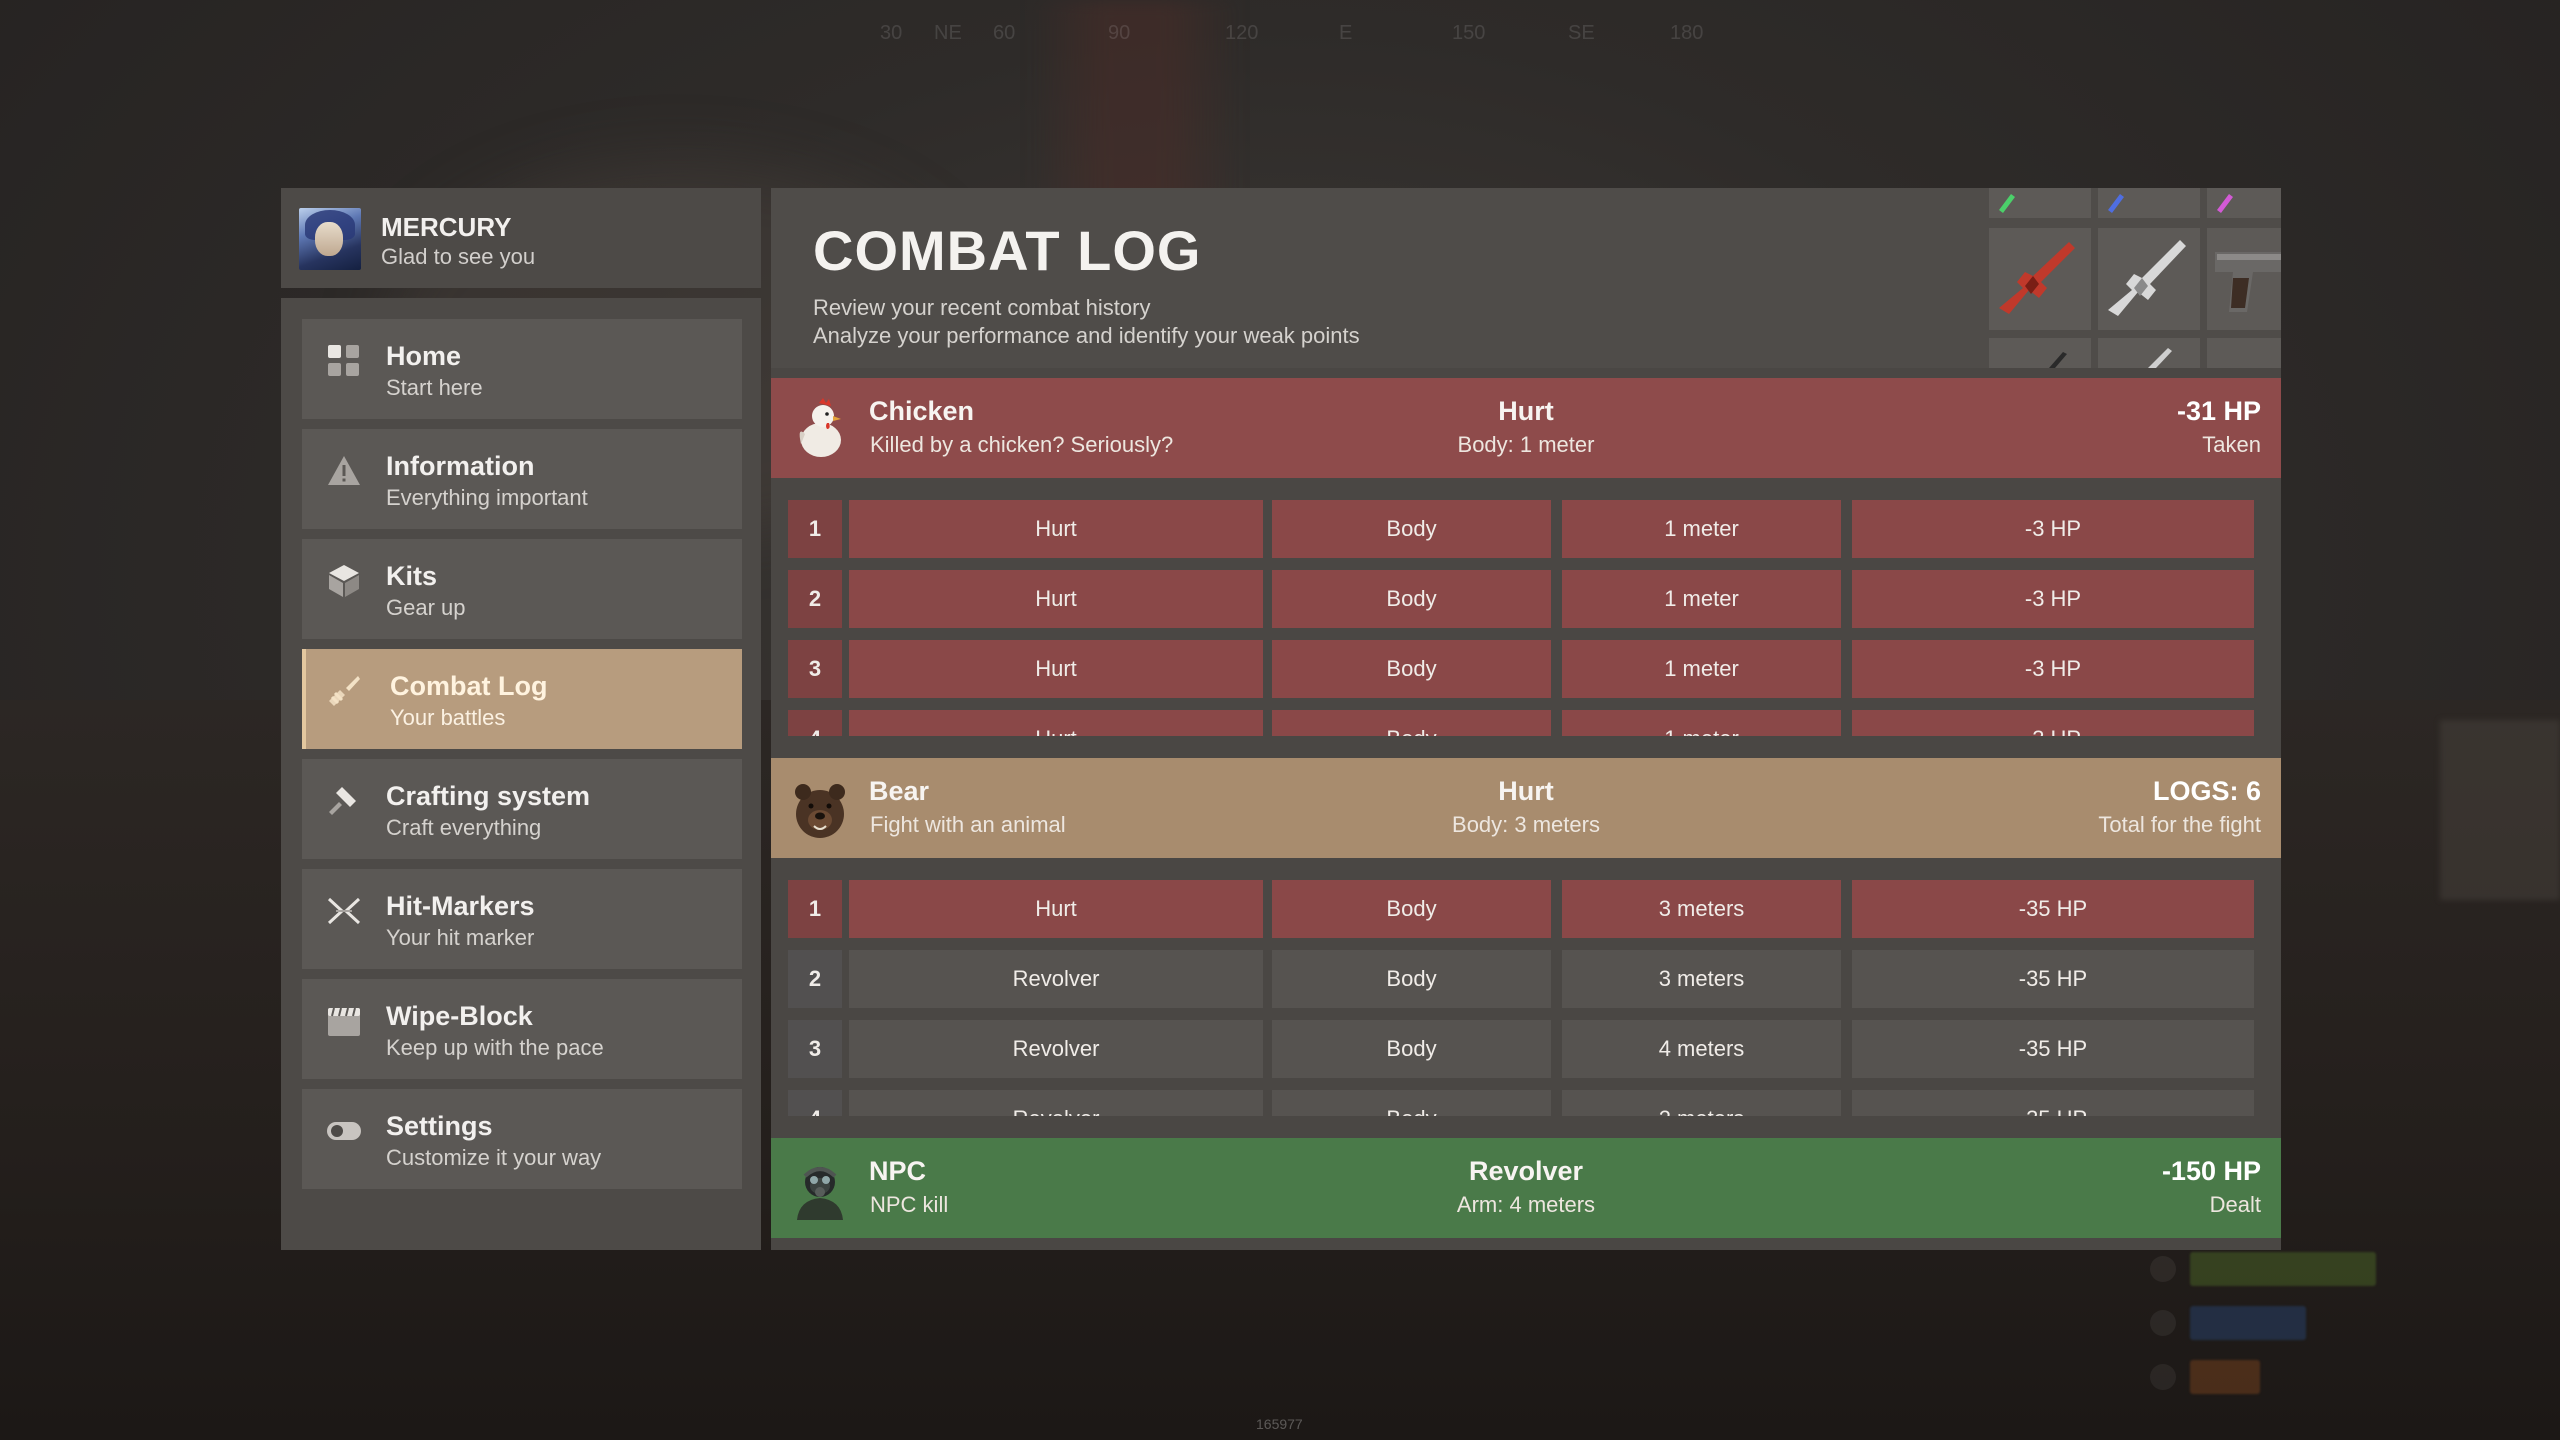 Image resolution: width=2560 pixels, height=1440 pixels. Describe the element at coordinates (1022, 444) in the screenshot. I see `entry-description: Killed by a chicken? Seriously?` at that location.